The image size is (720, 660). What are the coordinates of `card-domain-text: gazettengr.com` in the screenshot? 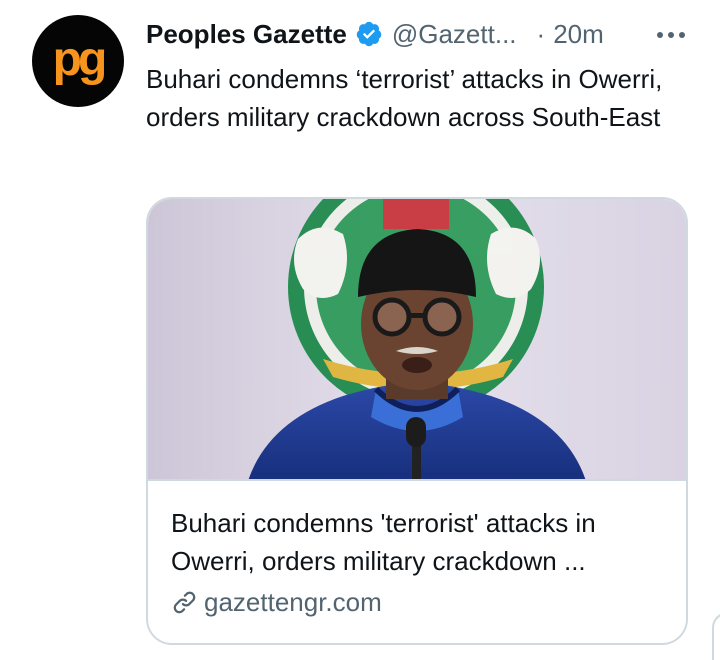 It's located at (293, 602).